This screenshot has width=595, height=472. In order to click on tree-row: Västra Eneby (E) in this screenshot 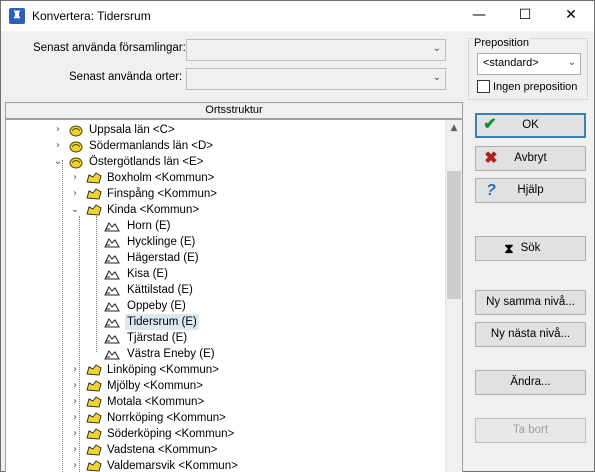, I will do `click(221, 354)`.